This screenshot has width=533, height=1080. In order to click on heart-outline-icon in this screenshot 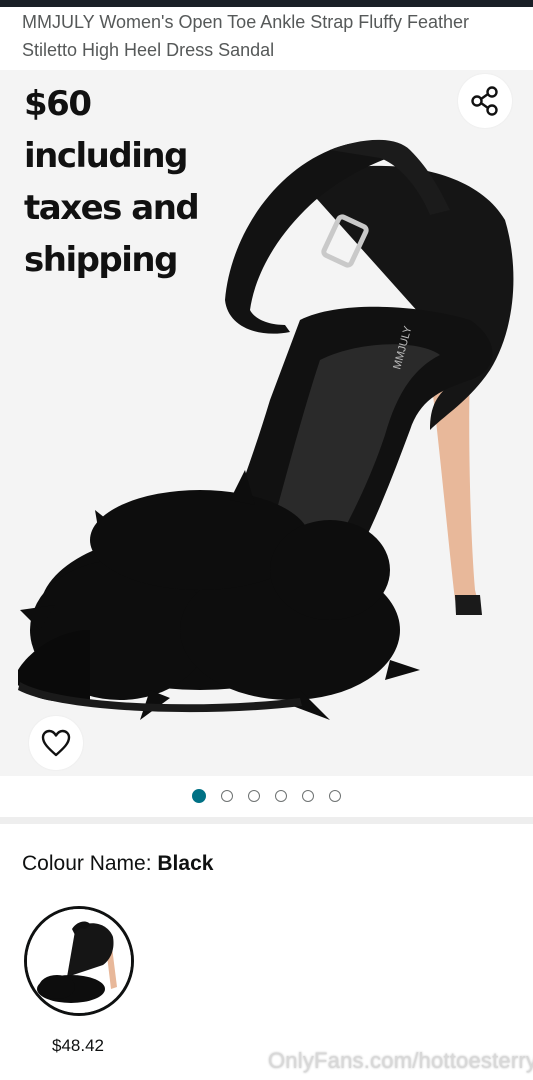, I will do `click(56, 743)`.